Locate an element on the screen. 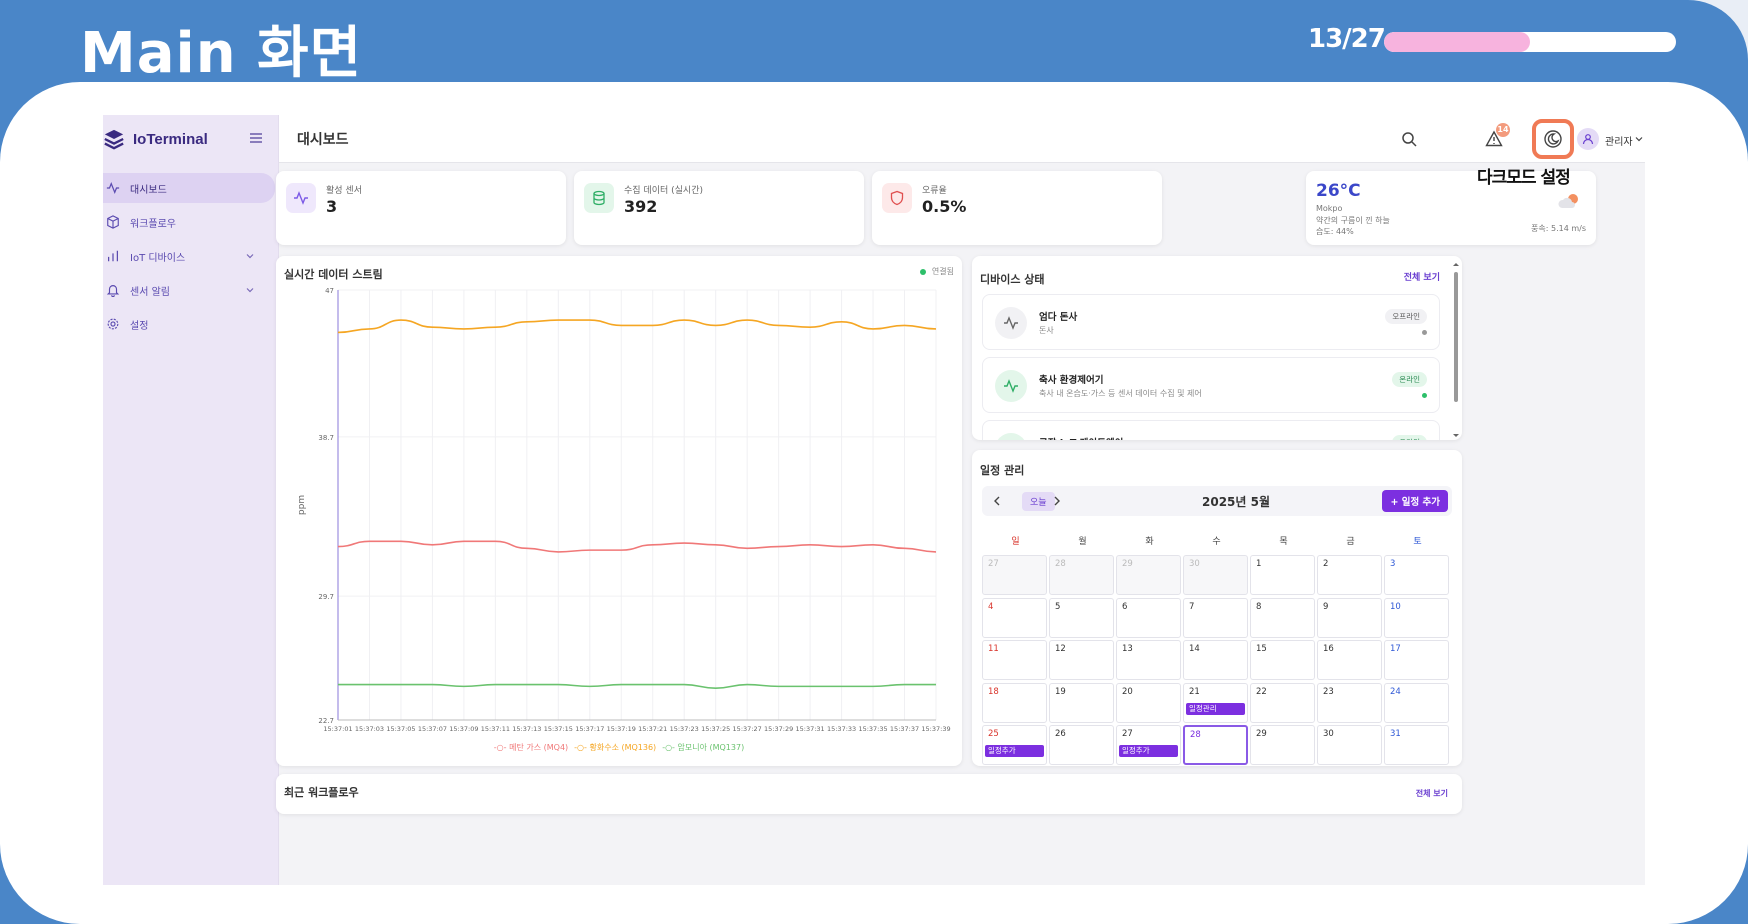 This screenshot has height=924, width=1748. device-card: 공장 IoT 게이트웨이 온라인 is located at coordinates (1211, 430).